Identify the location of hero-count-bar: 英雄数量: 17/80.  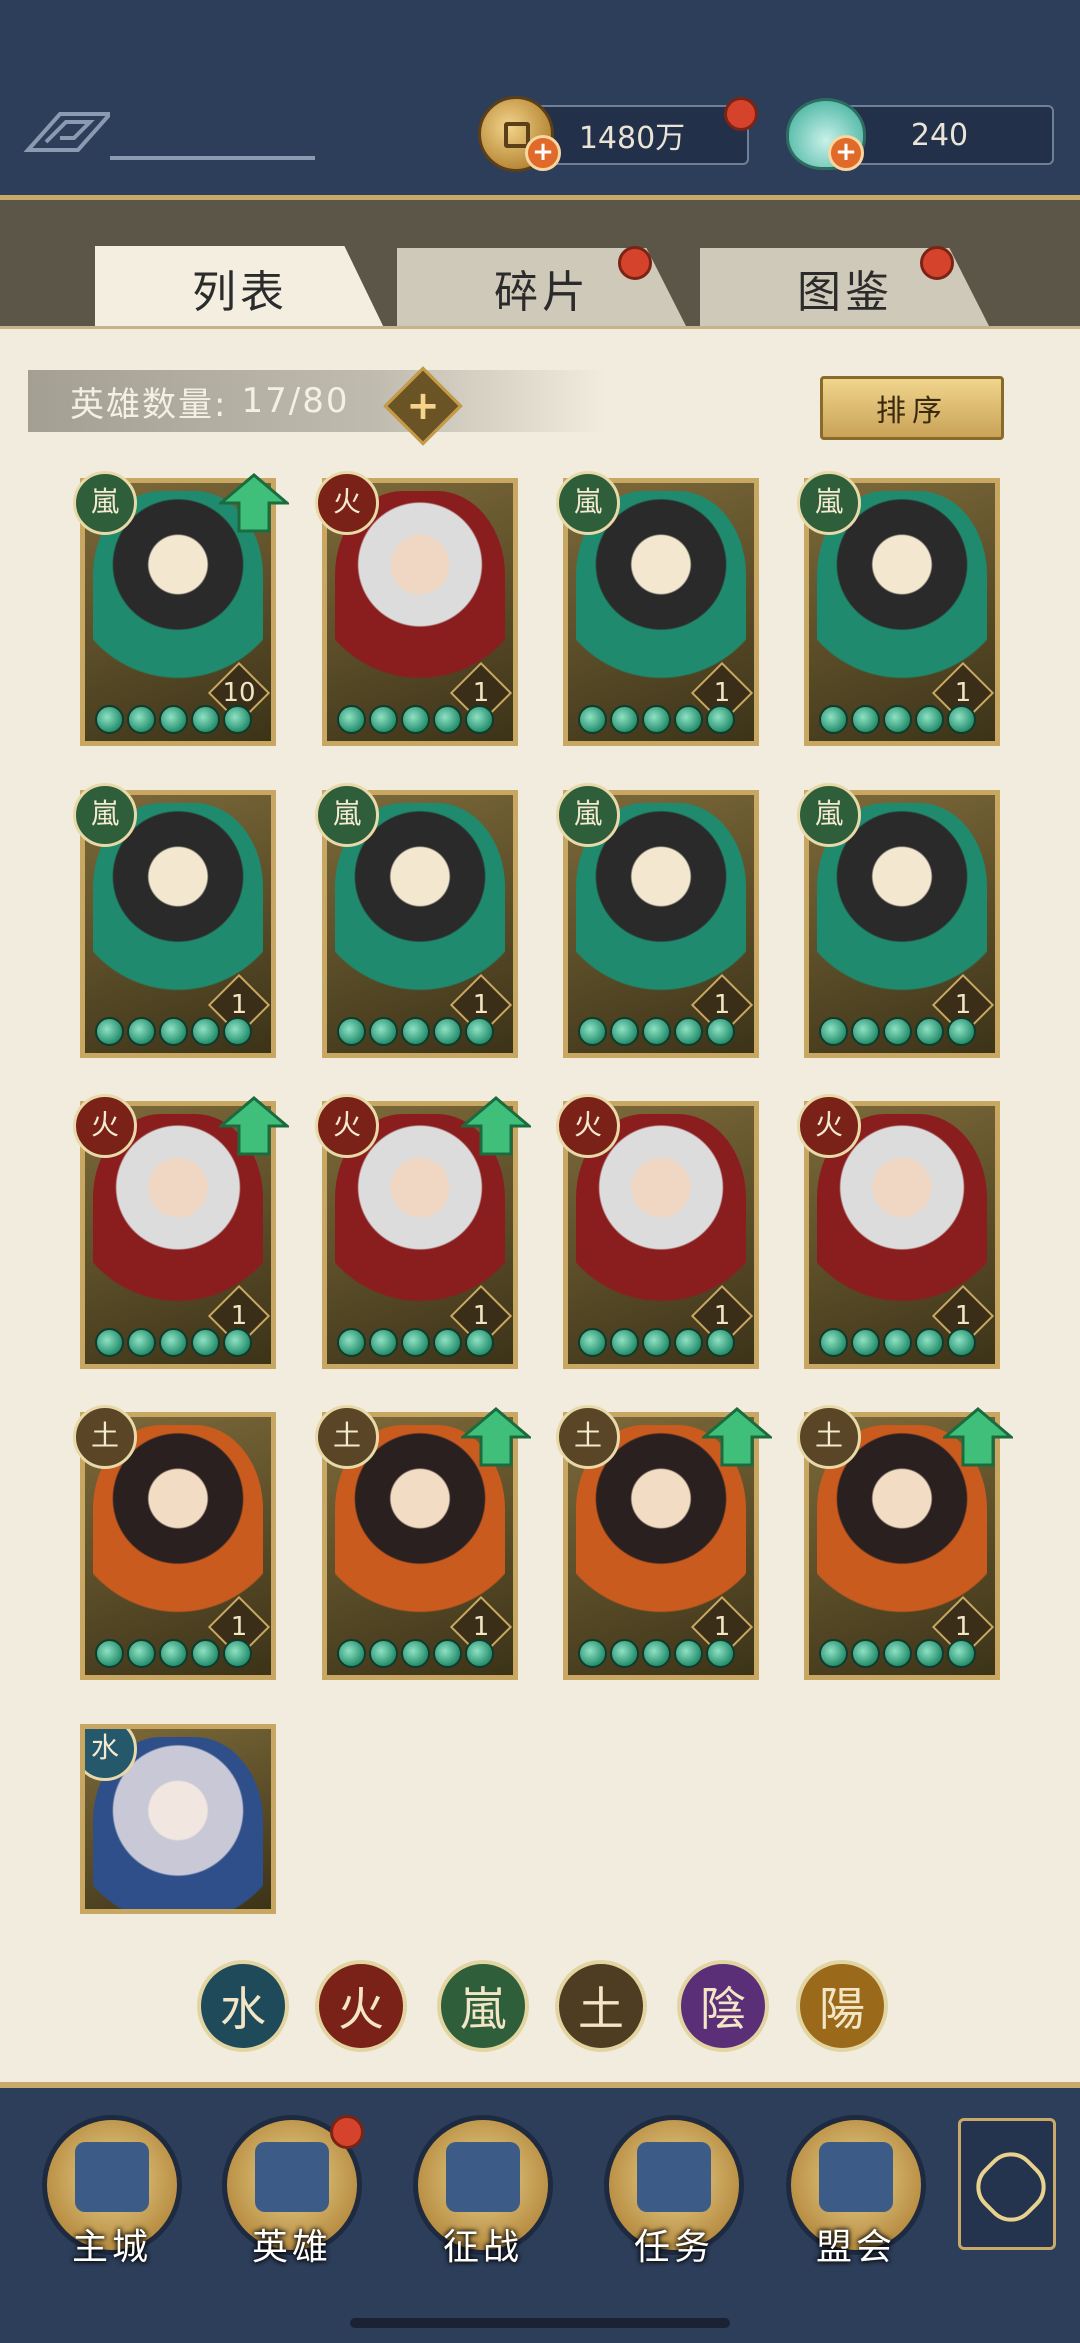
(318, 401).